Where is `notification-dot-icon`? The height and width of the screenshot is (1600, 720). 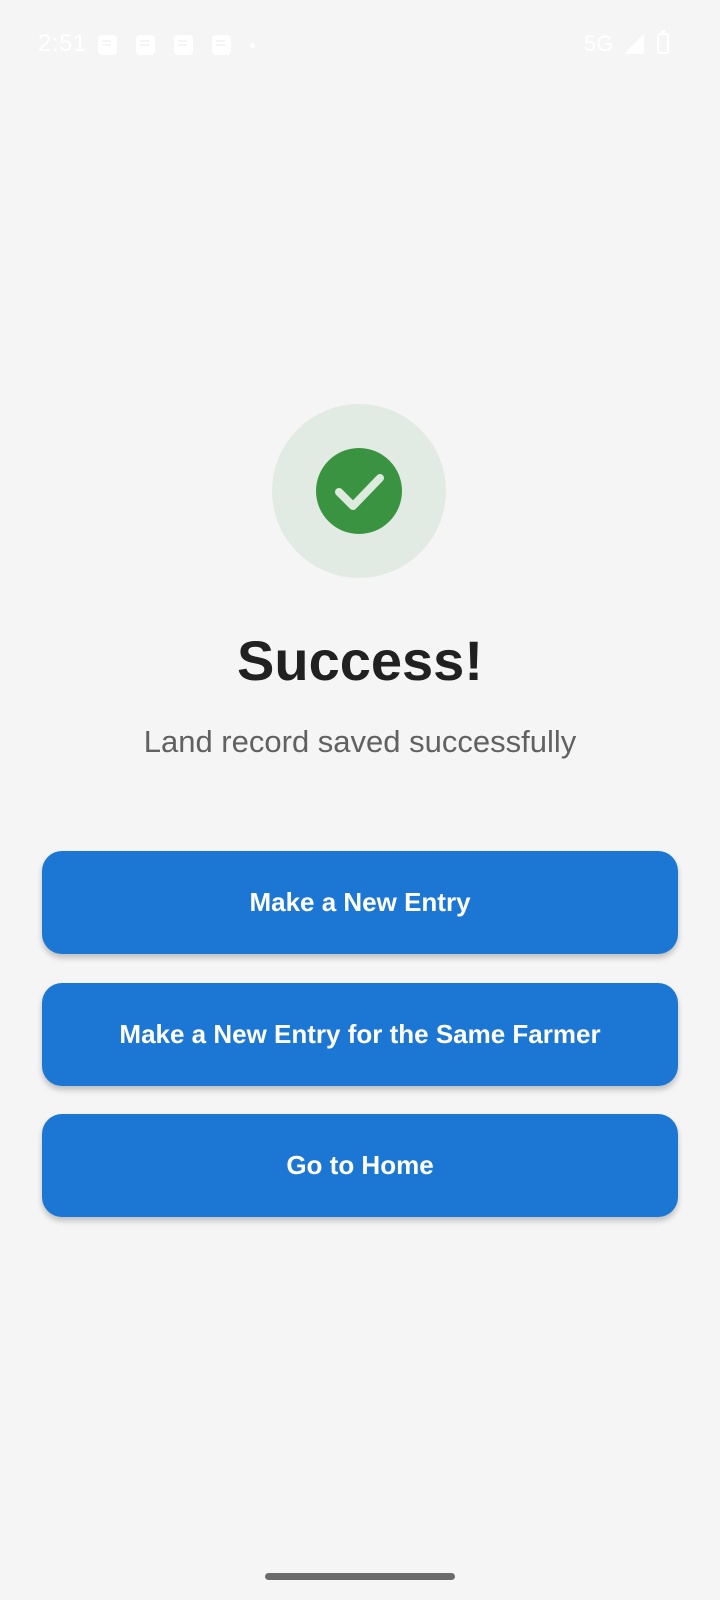 notification-dot-icon is located at coordinates (252, 45).